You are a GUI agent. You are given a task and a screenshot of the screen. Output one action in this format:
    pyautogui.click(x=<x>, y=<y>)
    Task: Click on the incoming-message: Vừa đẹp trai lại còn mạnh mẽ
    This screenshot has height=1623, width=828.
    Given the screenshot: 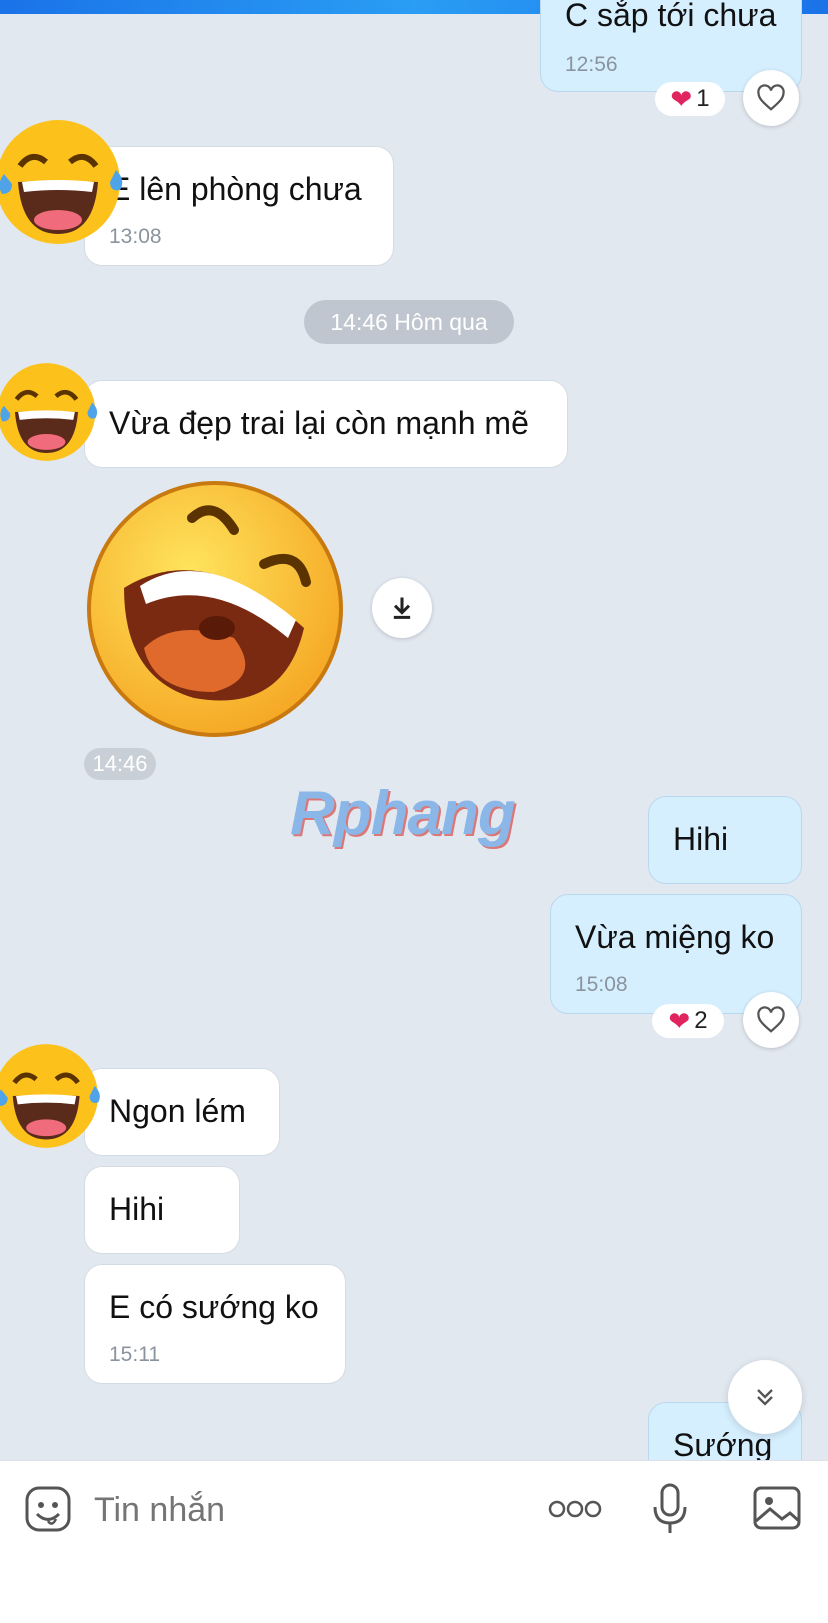 What is the action you would take?
    pyautogui.click(x=326, y=424)
    